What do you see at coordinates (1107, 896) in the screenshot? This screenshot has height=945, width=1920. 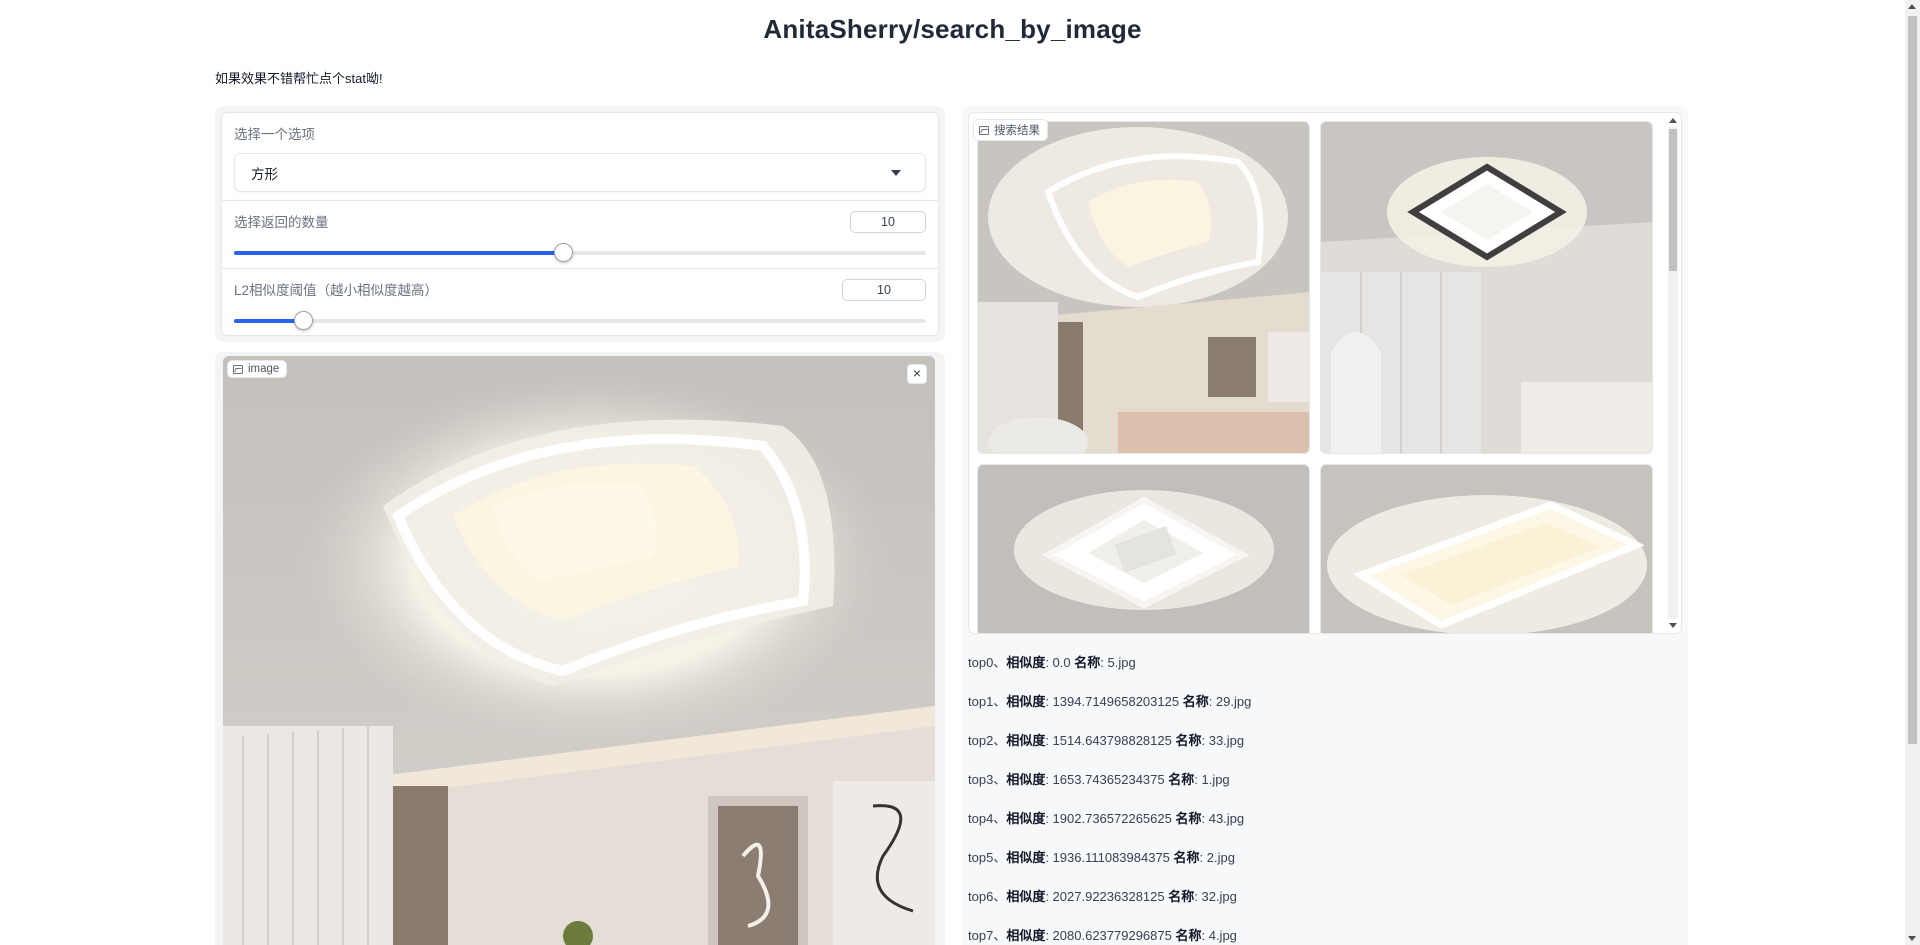 I see `similarity-value: : 2027.92236328125` at bounding box center [1107, 896].